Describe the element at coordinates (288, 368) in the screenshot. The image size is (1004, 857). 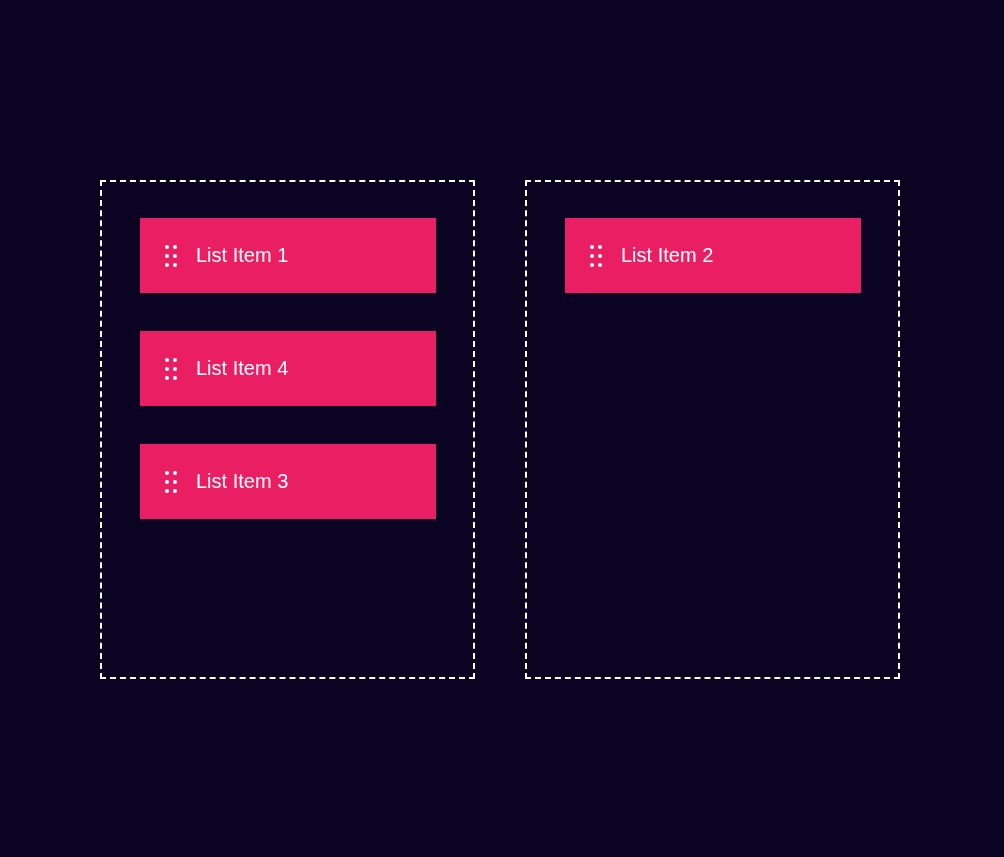
I see `list-item: List Item 4` at that location.